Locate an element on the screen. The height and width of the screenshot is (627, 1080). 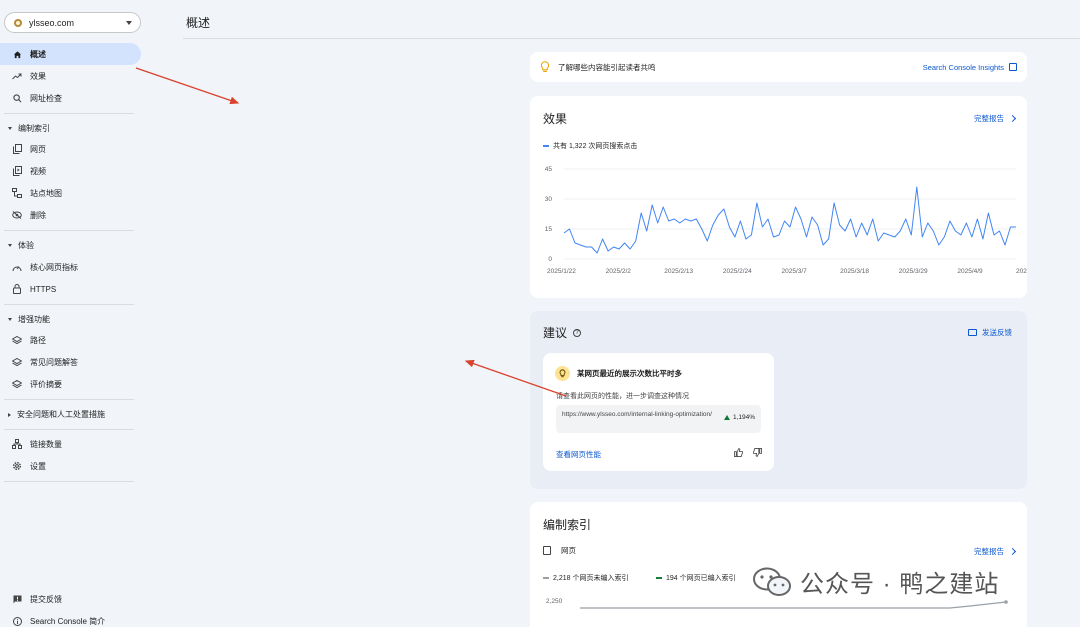
watermark-text: 公众号 · 鸭之建站 is located at coordinates (900, 584).